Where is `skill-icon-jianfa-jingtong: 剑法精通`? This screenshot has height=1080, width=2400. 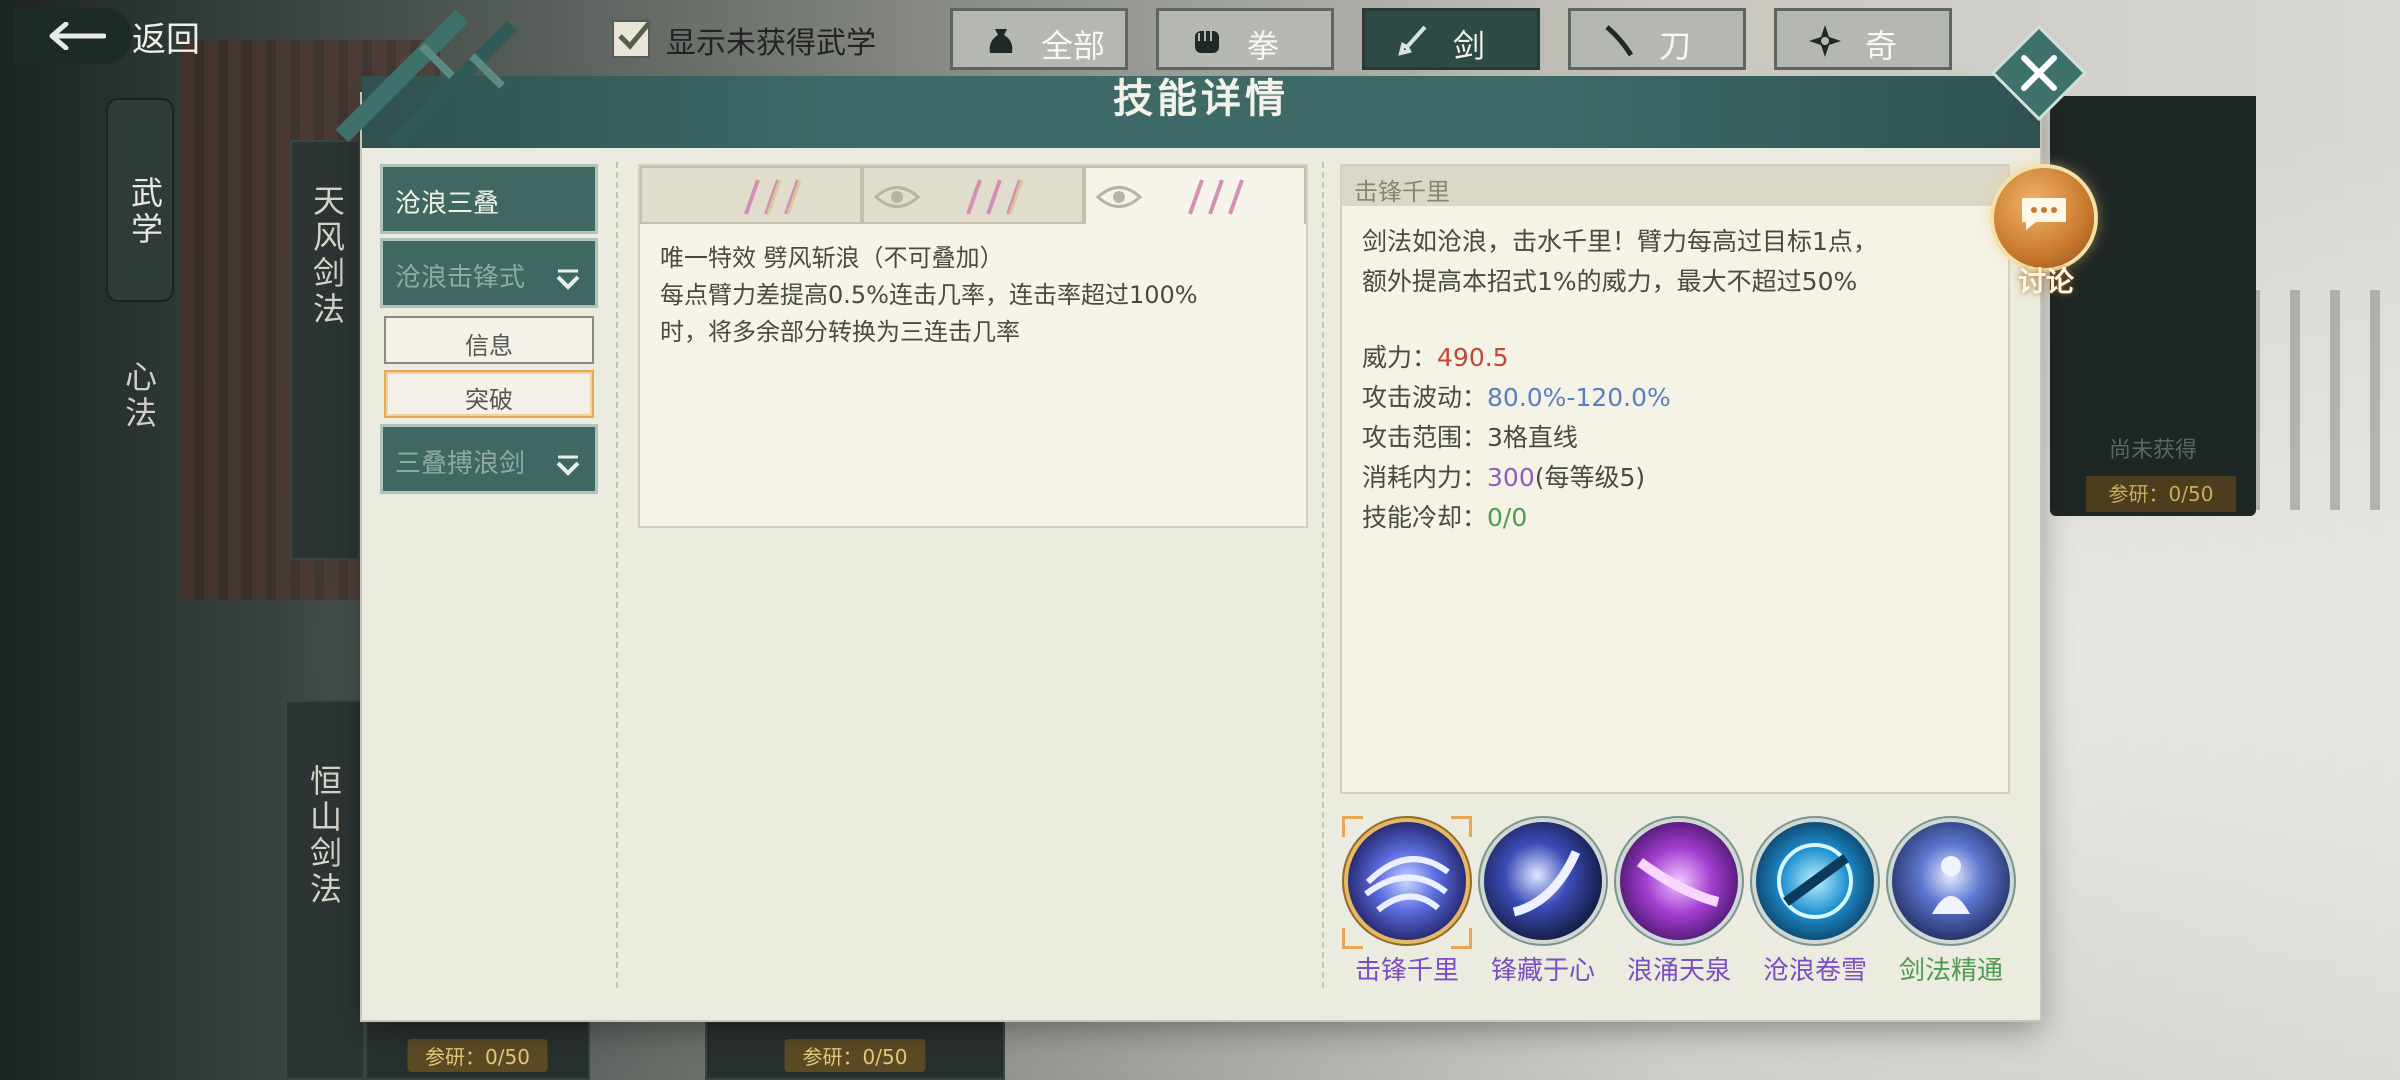 skill-icon-jianfa-jingtong: 剑法精通 is located at coordinates (1951, 904).